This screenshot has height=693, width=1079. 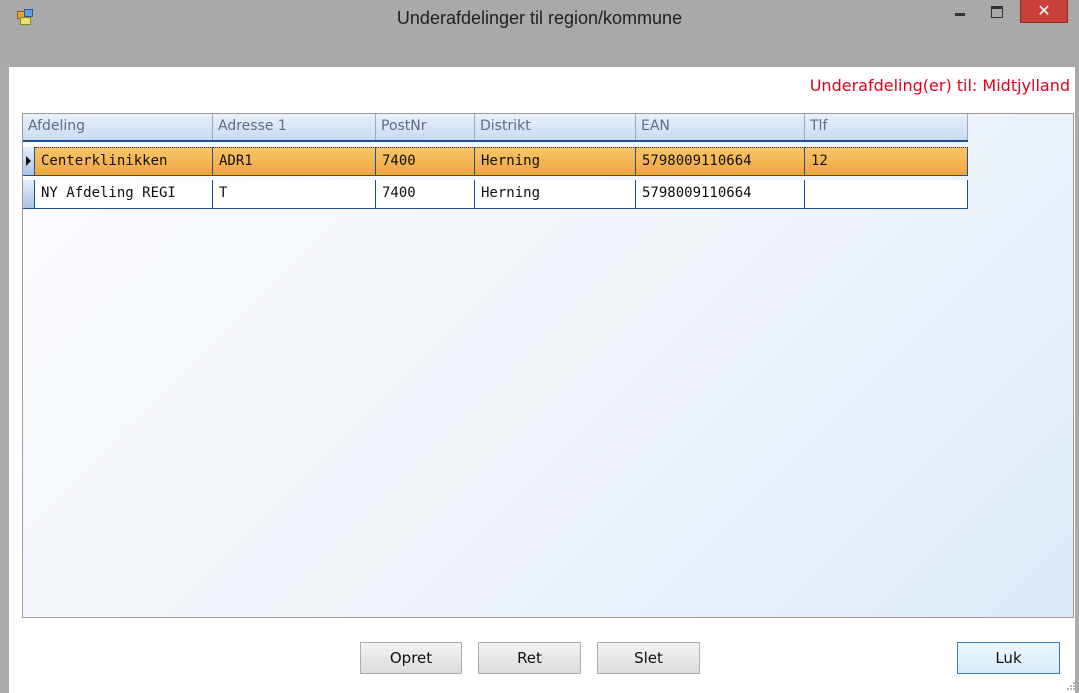 I want to click on resize-grip, so click(x=1071, y=686).